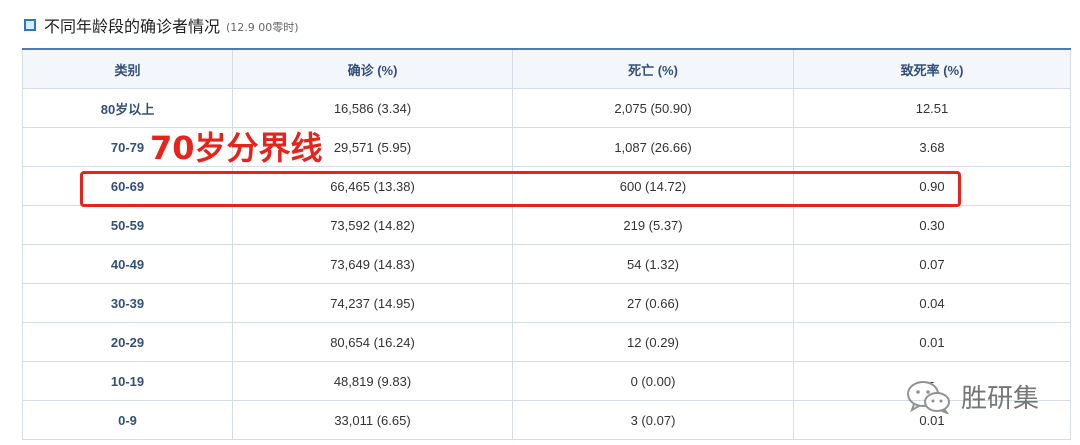  I want to click on table-row: 30-39 74,237 (14.95) 27 (0.66) 0.04, so click(546, 303).